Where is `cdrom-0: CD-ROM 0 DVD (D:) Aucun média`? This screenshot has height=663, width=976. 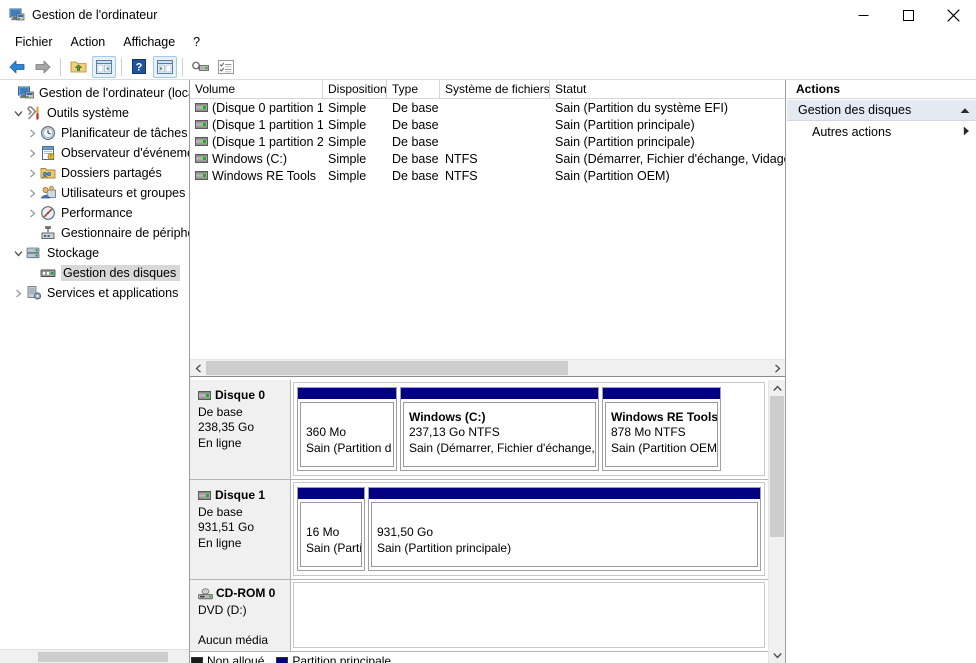 cdrom-0: CD-ROM 0 DVD (D:) Aucun média is located at coordinates (479, 616).